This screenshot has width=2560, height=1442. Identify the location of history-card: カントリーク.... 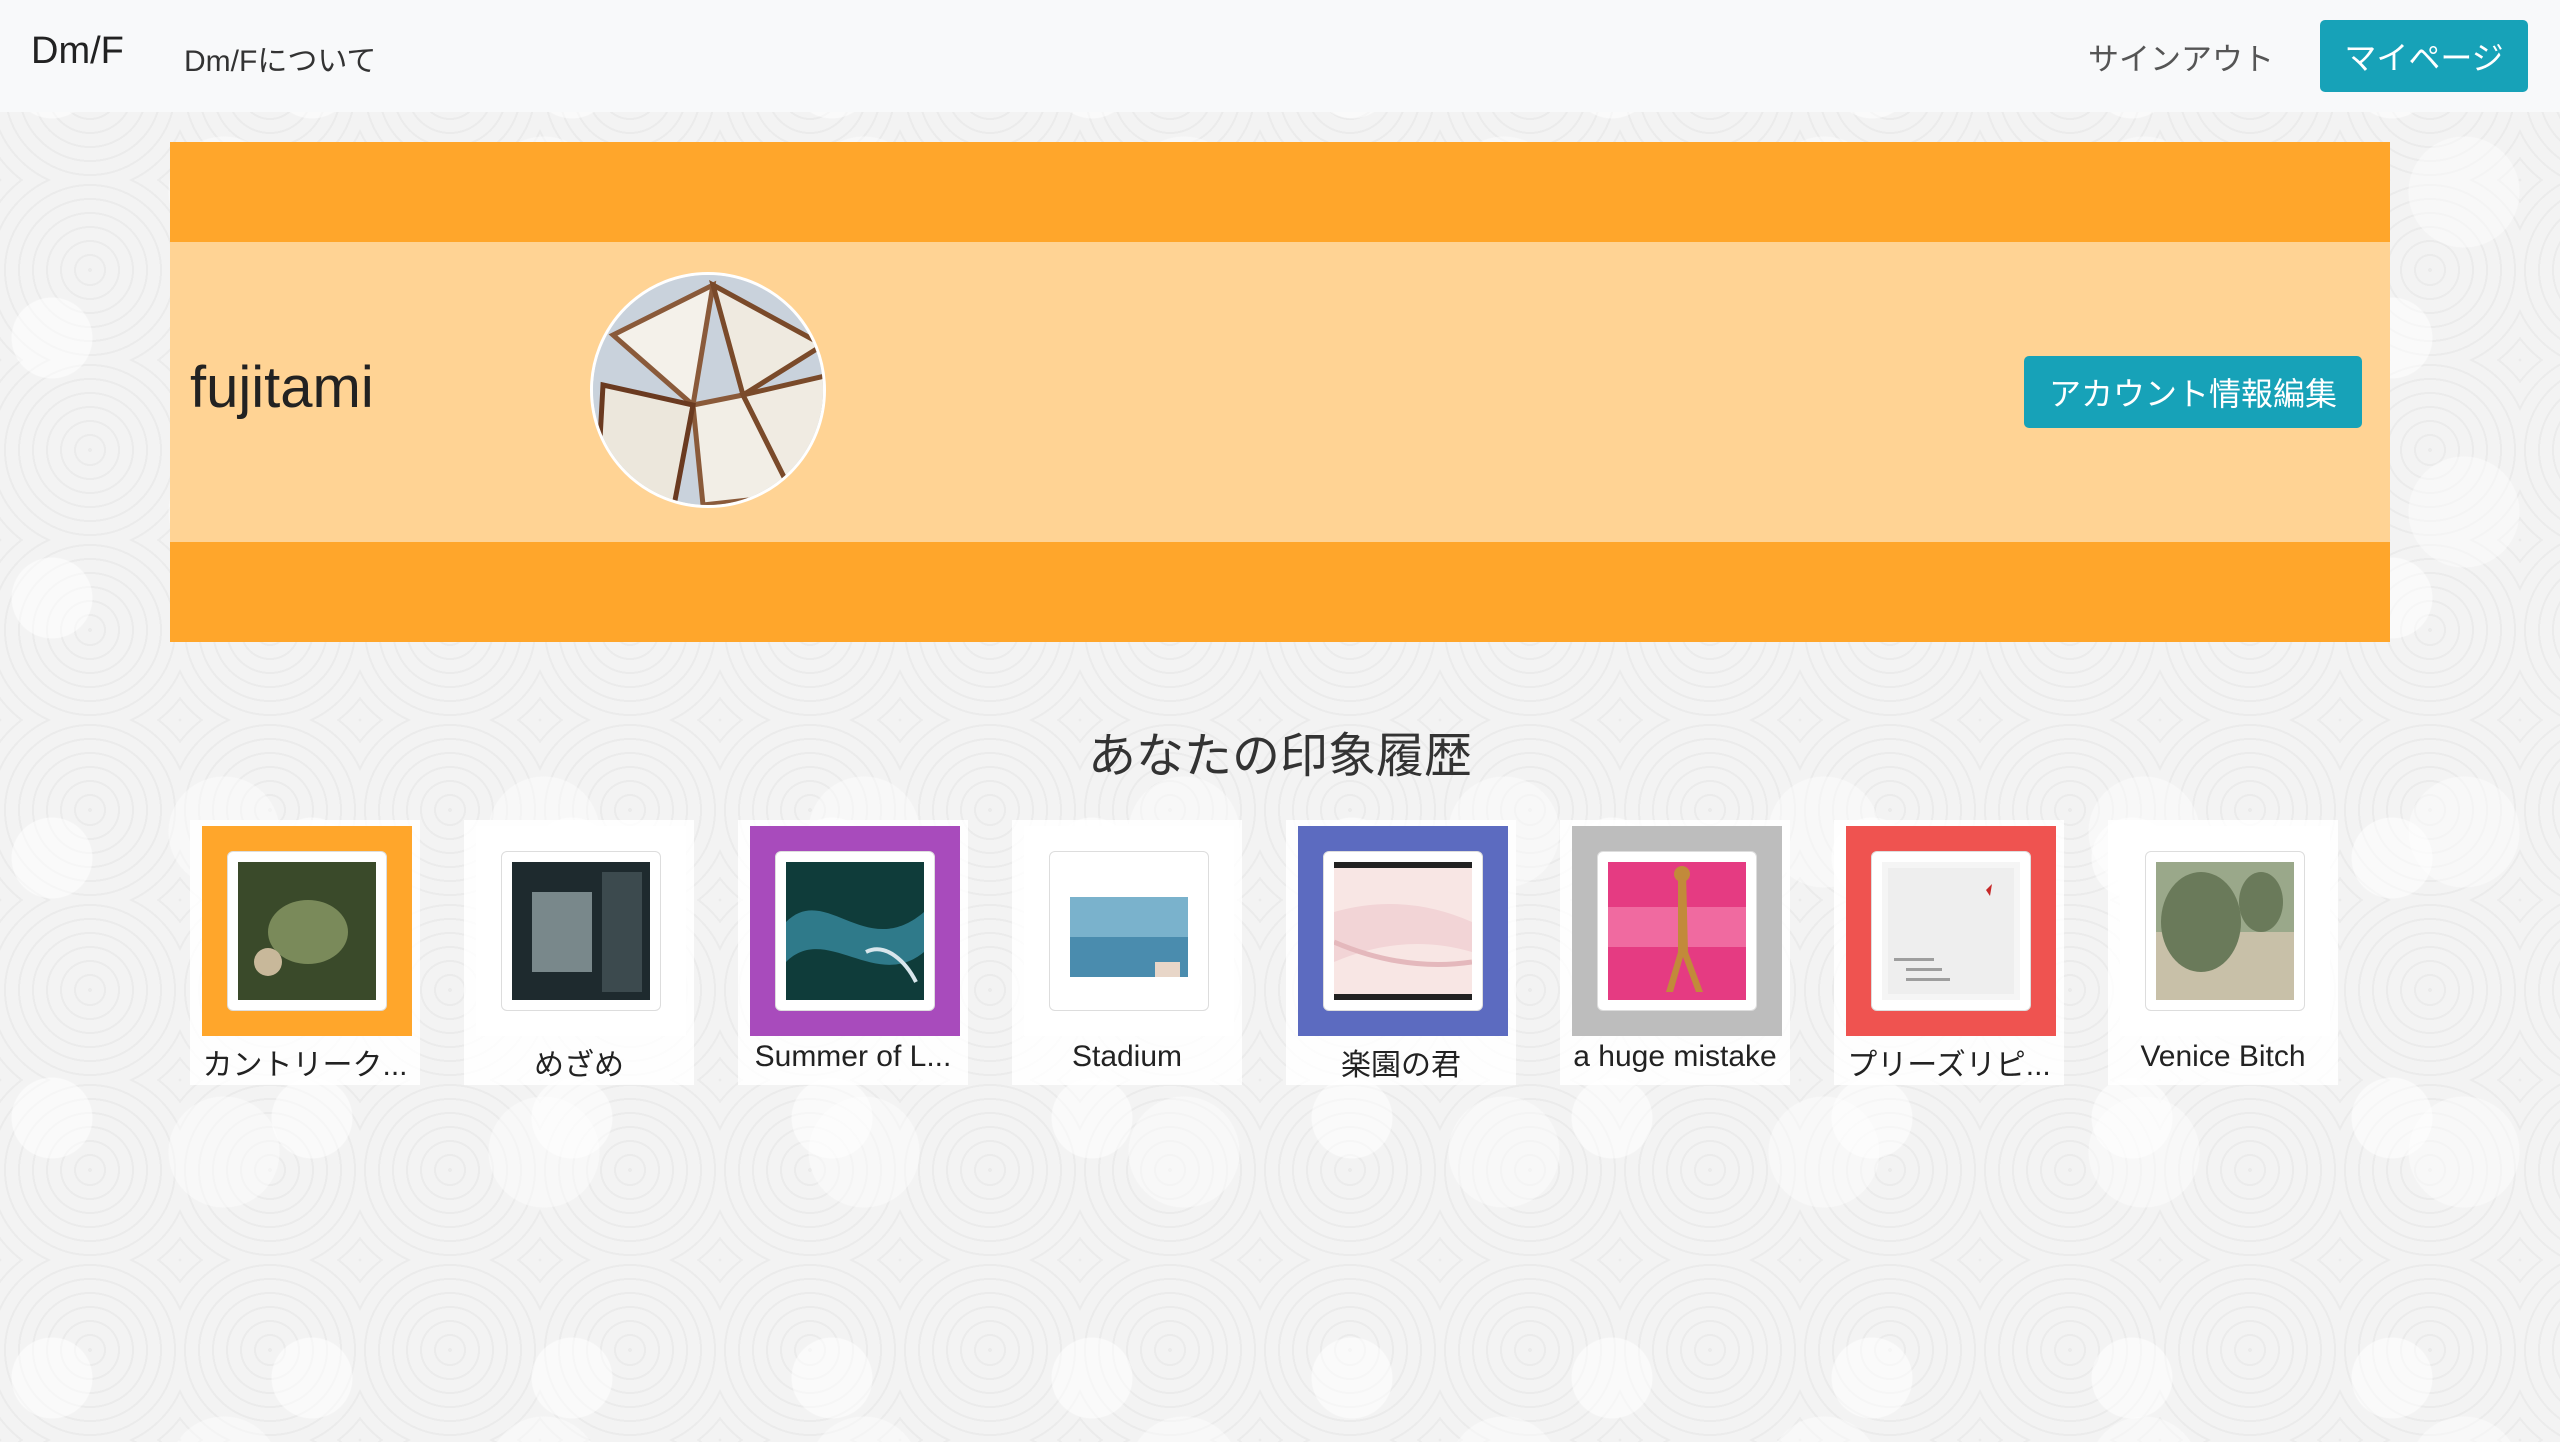
(305, 952).